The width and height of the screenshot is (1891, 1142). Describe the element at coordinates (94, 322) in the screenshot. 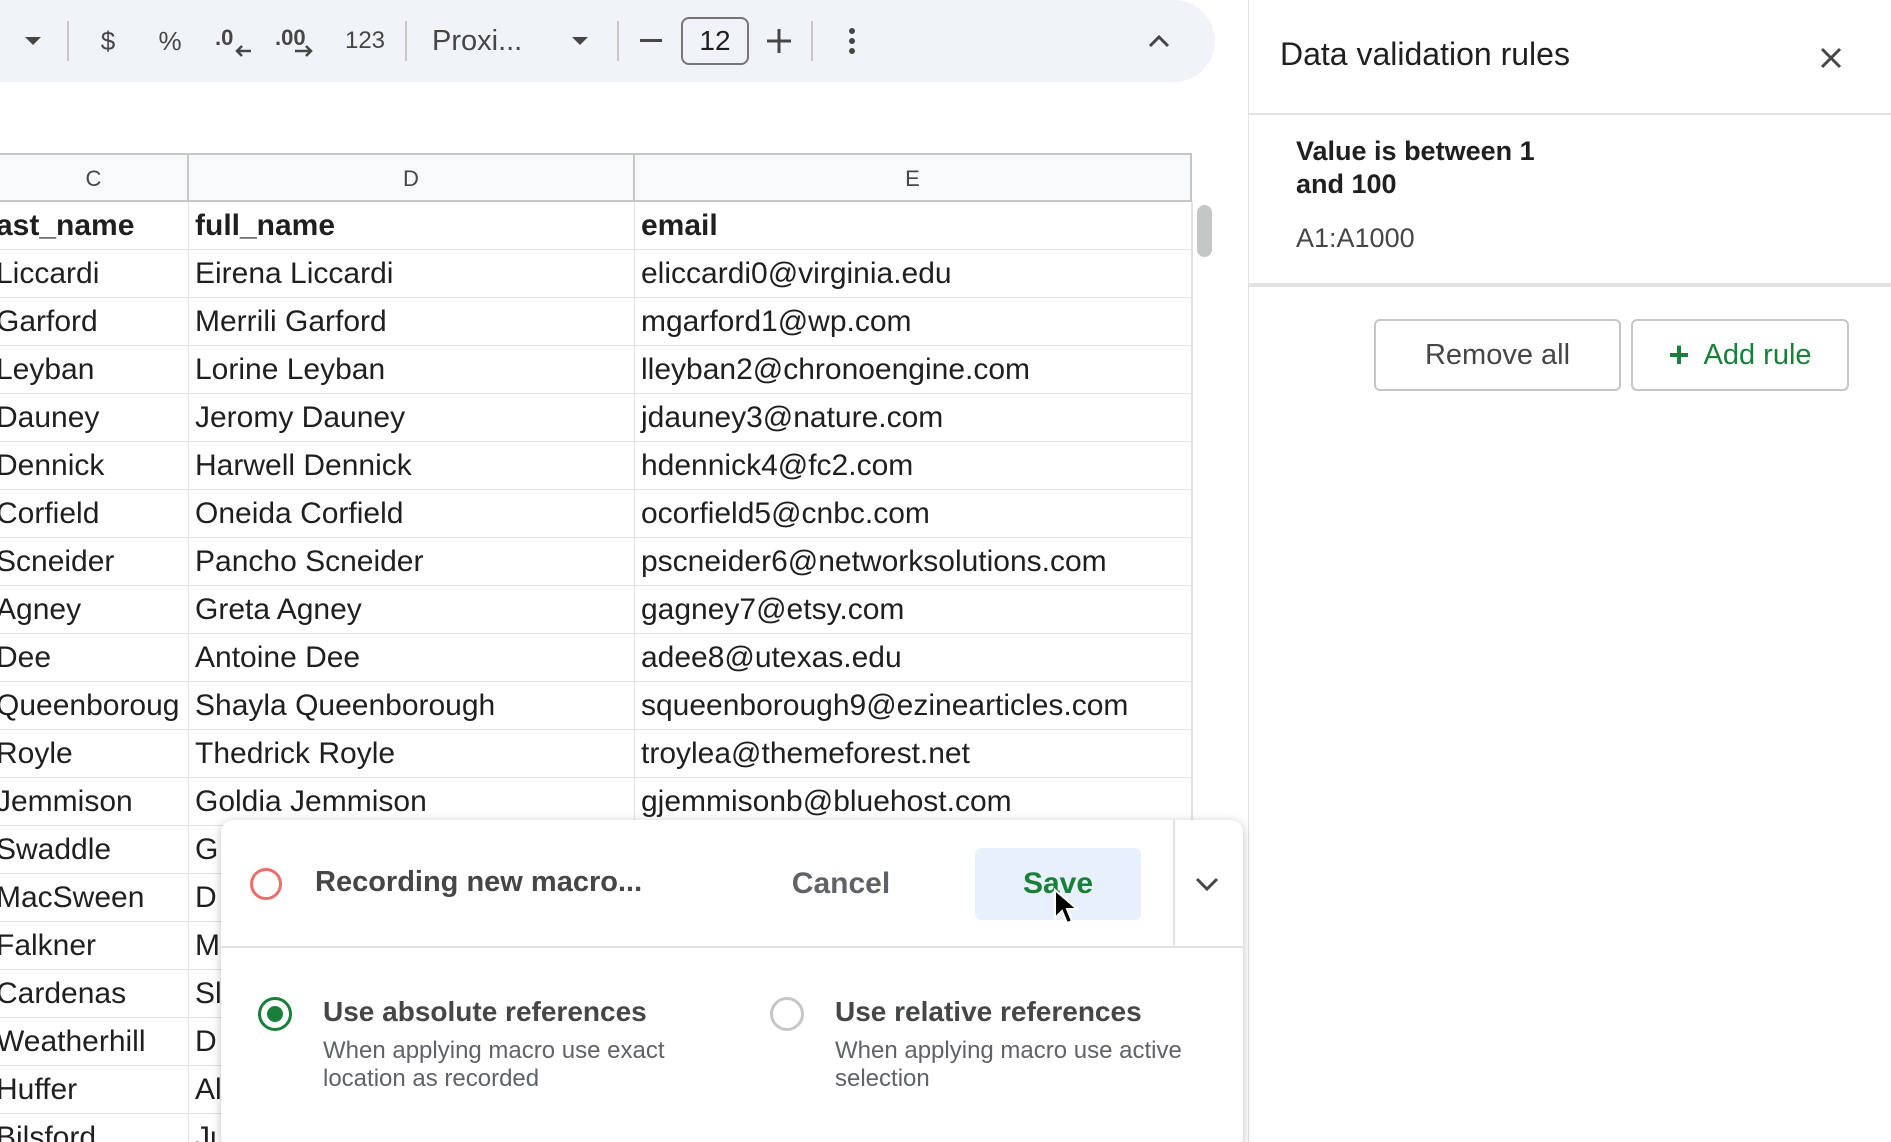

I see `cell-last-name: Garford` at that location.